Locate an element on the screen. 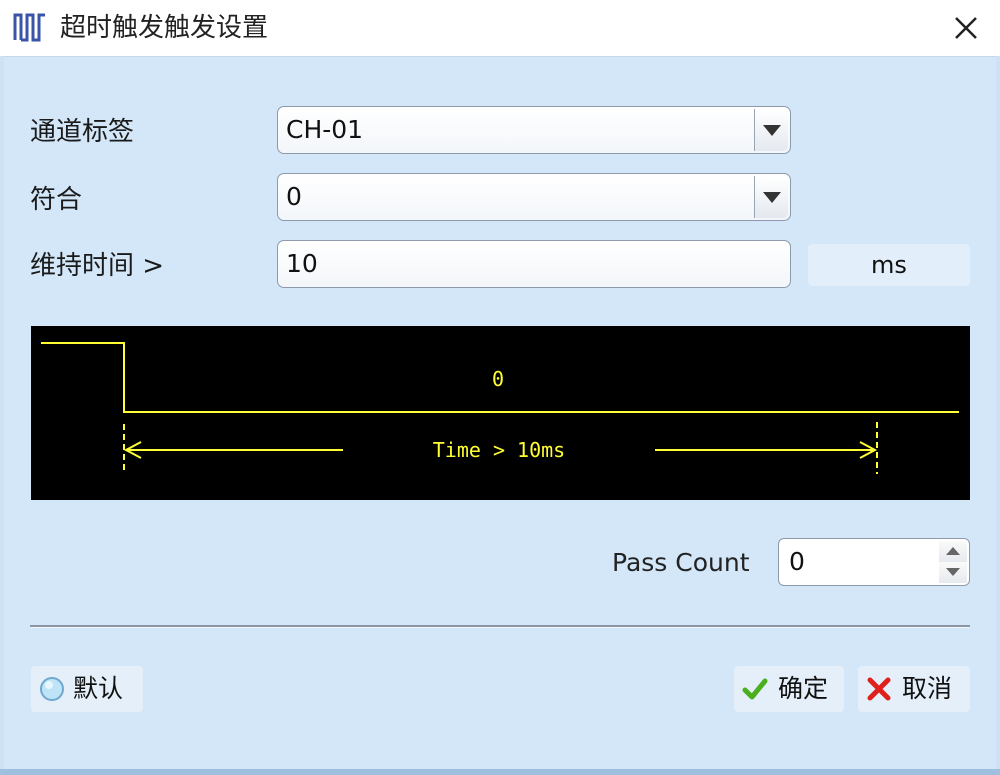 This screenshot has width=1000, height=775. duration-input: 10 is located at coordinates (534, 264).